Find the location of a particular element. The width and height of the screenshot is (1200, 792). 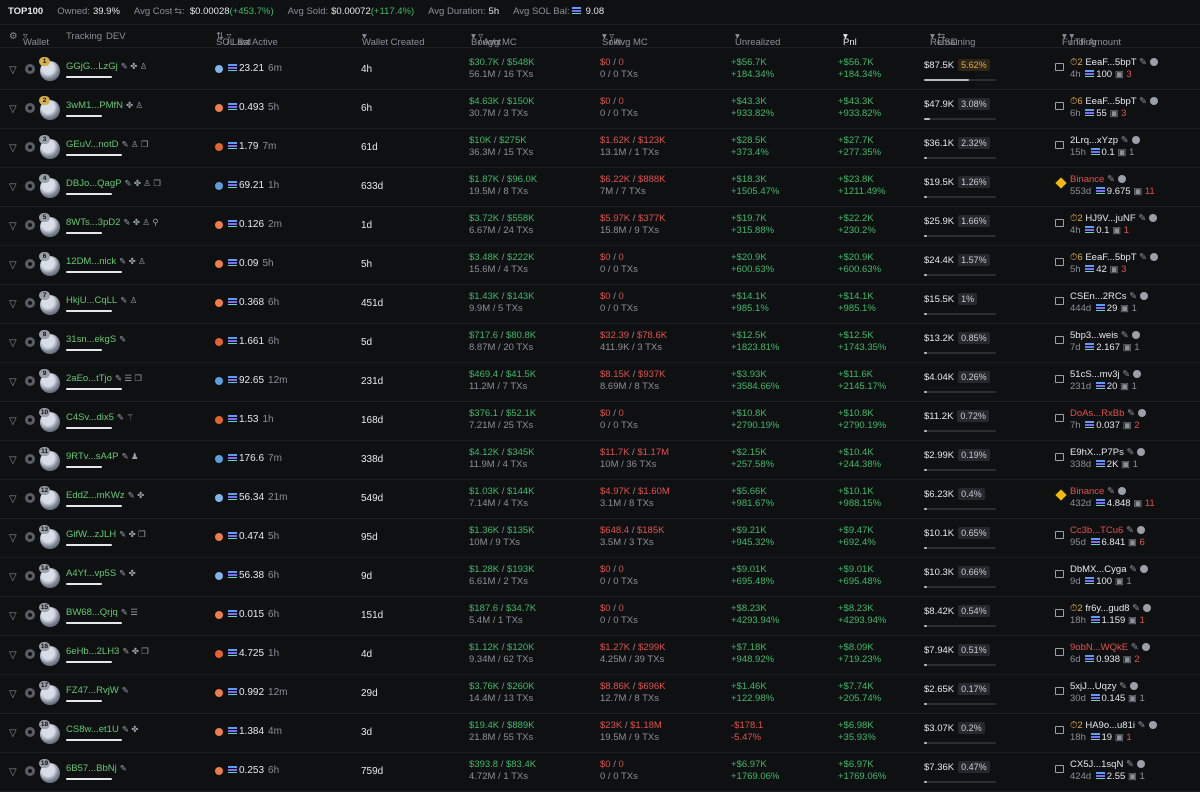

wallet-address: BW68...Qrjq ✎ ☰ is located at coordinates (102, 612).